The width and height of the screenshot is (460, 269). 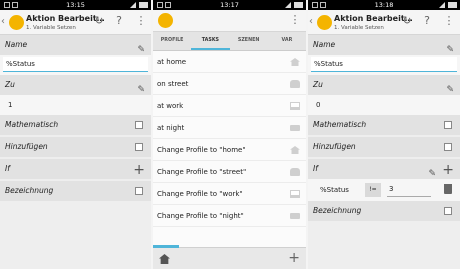 What do you see at coordinates (315, 168) in the screenshot?
I see `if-label: If` at bounding box center [315, 168].